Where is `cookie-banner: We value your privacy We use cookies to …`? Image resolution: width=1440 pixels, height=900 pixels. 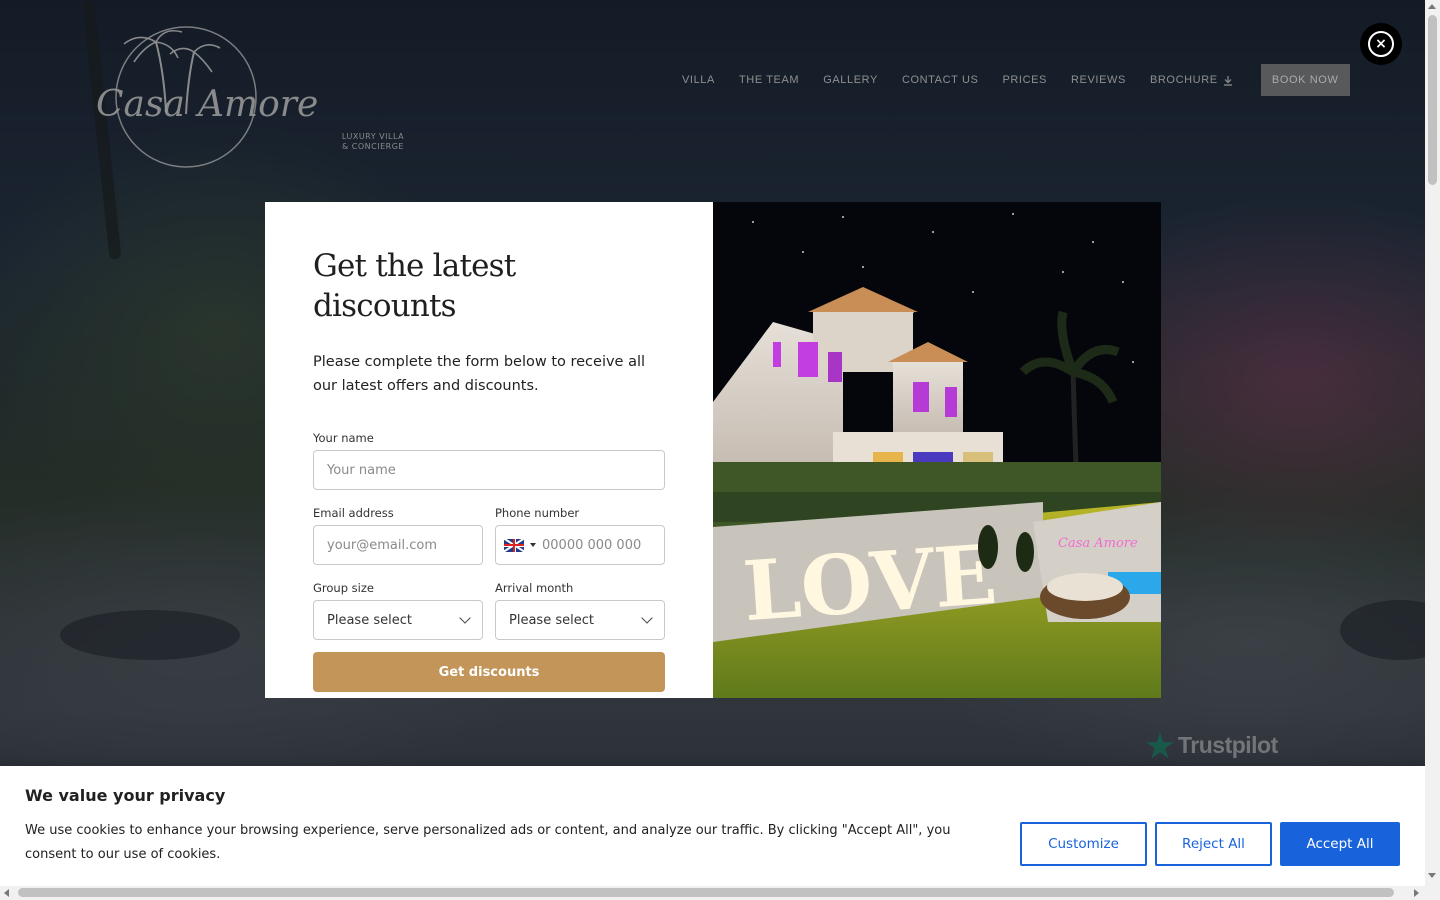
cookie-banner: We value your privacy We use cookies to … is located at coordinates (712, 826).